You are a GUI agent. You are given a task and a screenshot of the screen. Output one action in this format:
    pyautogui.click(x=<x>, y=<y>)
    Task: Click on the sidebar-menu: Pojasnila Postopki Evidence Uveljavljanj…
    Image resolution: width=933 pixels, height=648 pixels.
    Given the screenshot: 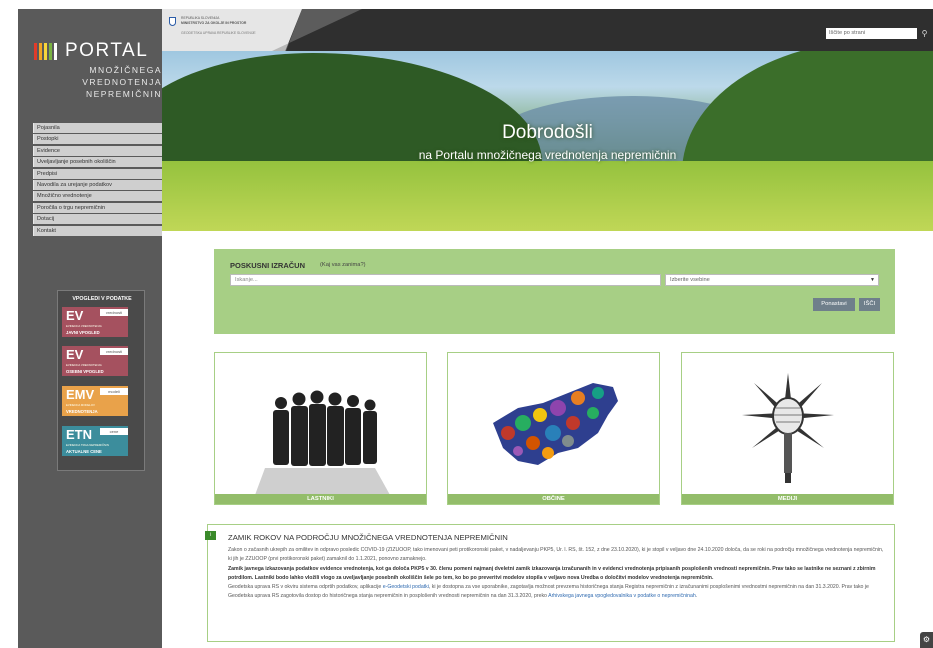 What is the action you would take?
    pyautogui.click(x=97, y=180)
    